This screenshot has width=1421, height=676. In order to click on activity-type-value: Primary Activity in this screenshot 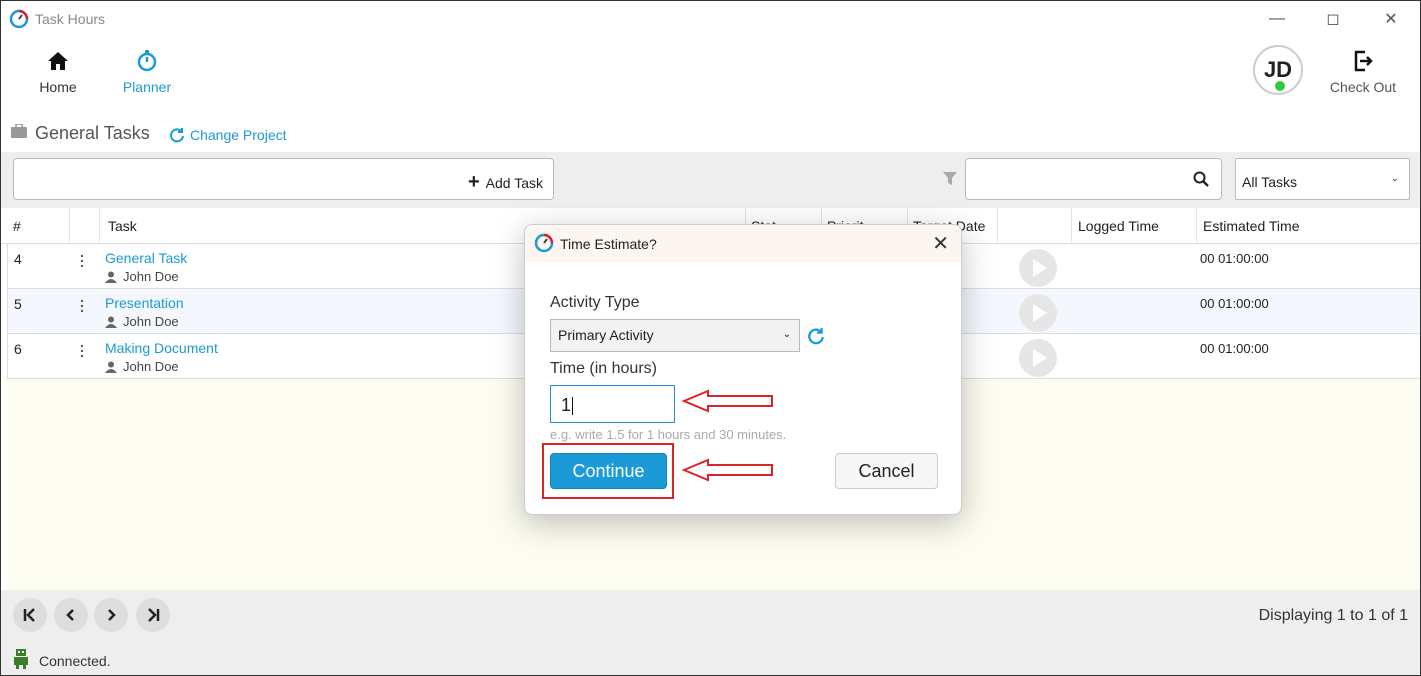, I will do `click(606, 335)`.